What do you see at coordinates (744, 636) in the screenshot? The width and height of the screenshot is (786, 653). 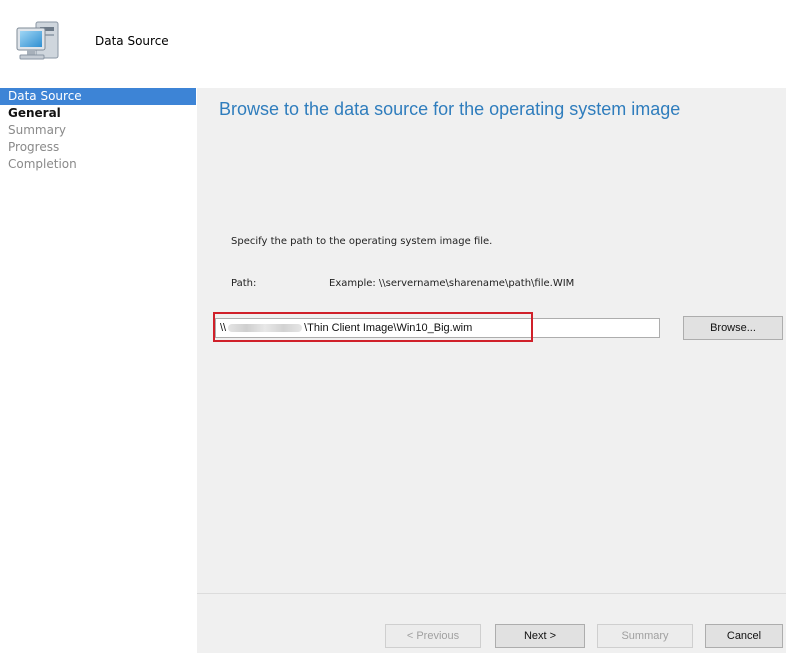 I see `cancel-button: Cancel` at bounding box center [744, 636].